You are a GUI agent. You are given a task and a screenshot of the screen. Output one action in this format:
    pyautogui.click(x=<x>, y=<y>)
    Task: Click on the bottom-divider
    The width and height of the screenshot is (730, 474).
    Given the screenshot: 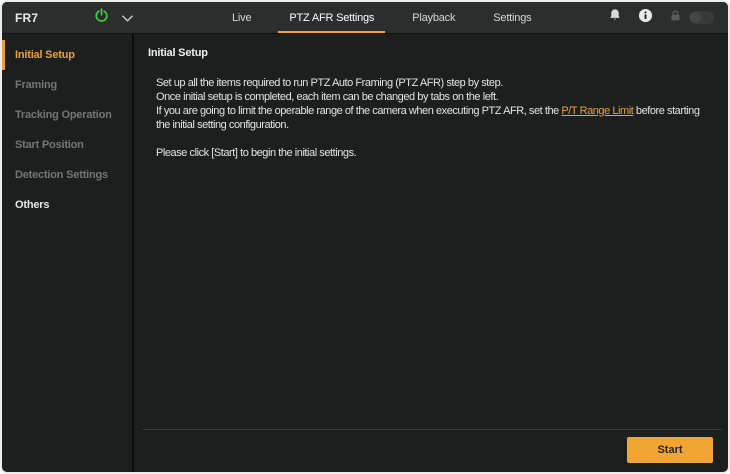 What is the action you would take?
    pyautogui.click(x=432, y=429)
    